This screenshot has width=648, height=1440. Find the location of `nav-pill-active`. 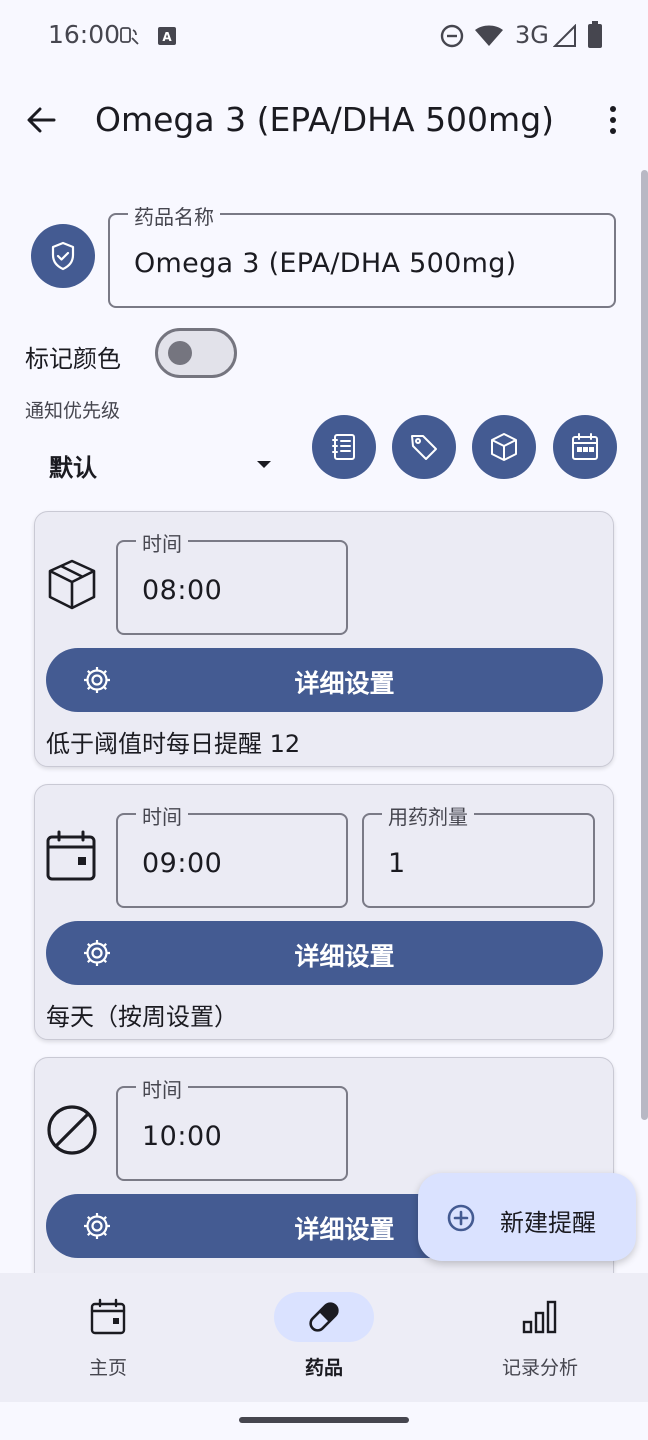

nav-pill-active is located at coordinates (324, 1317).